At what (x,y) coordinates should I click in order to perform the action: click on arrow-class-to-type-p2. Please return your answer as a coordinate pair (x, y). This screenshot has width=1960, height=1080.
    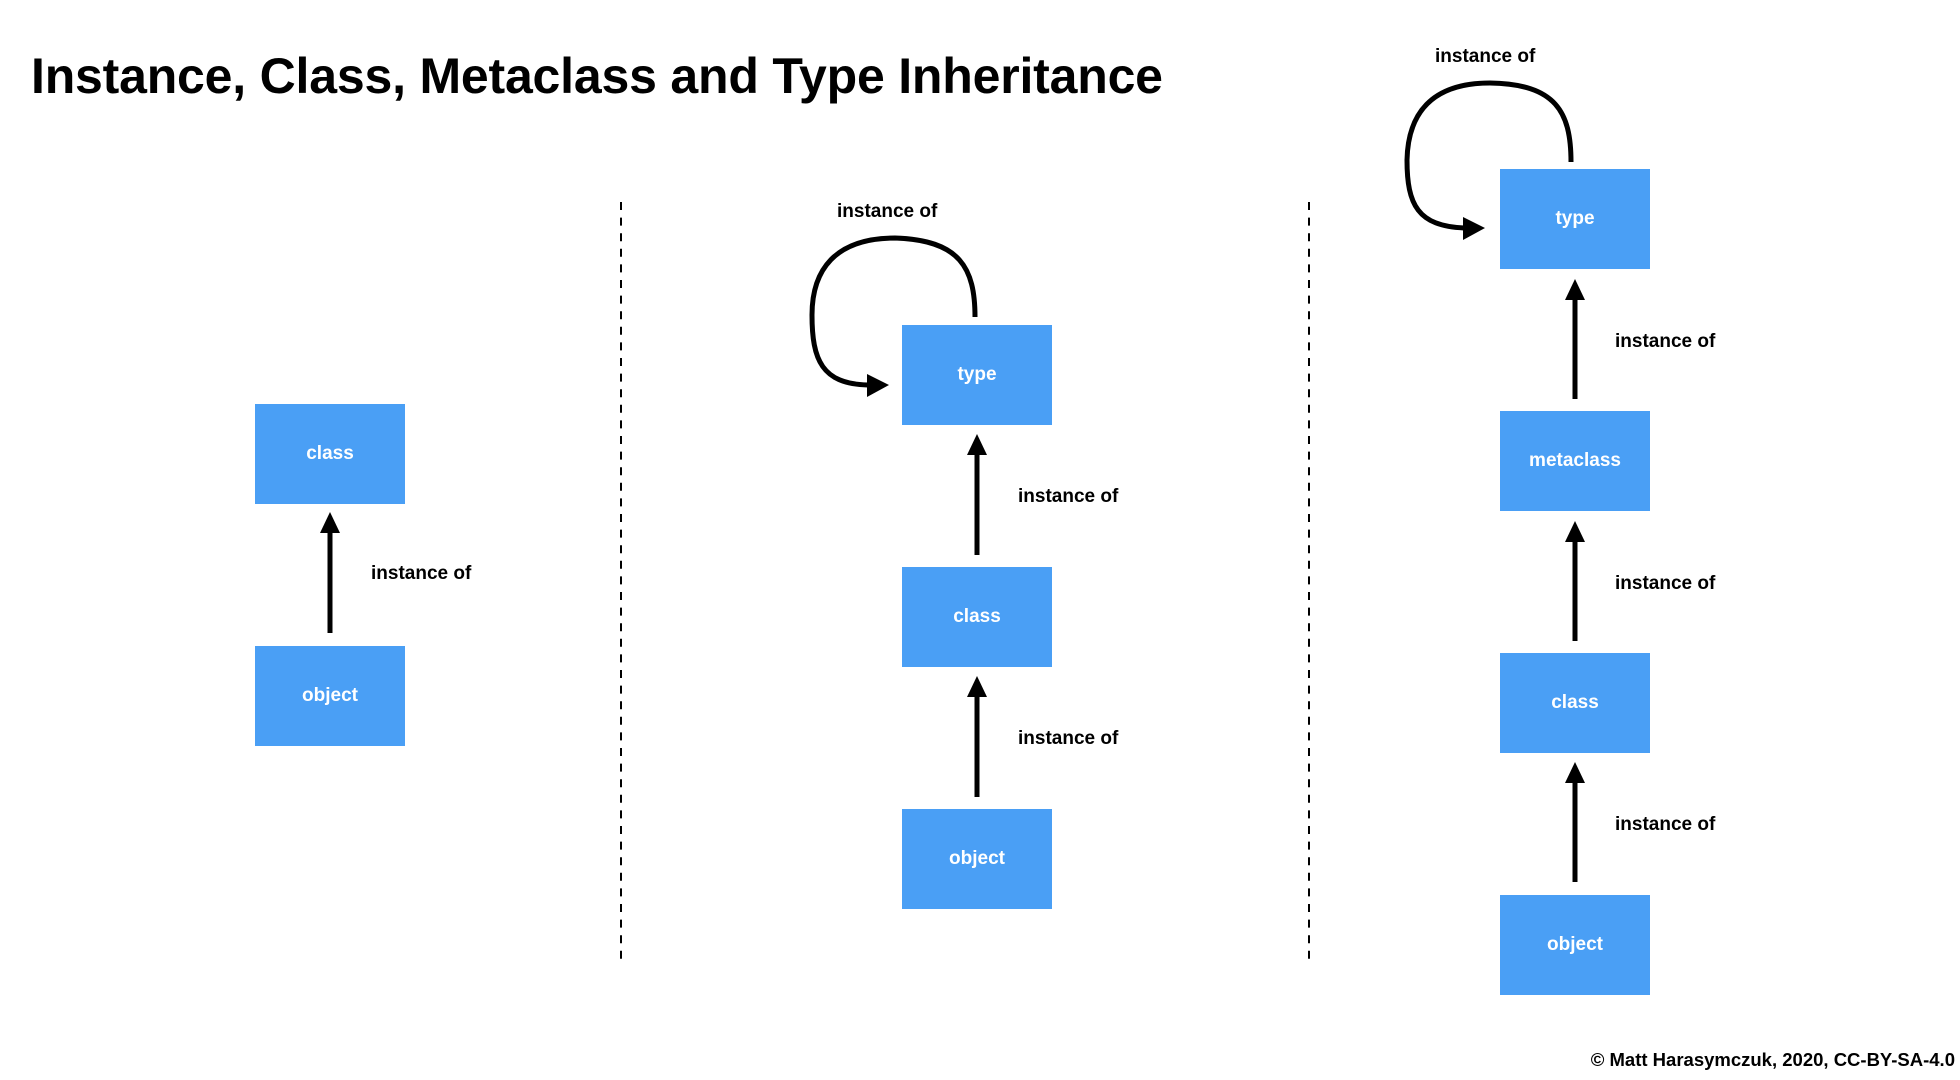
    Looking at the image, I should click on (977, 494).